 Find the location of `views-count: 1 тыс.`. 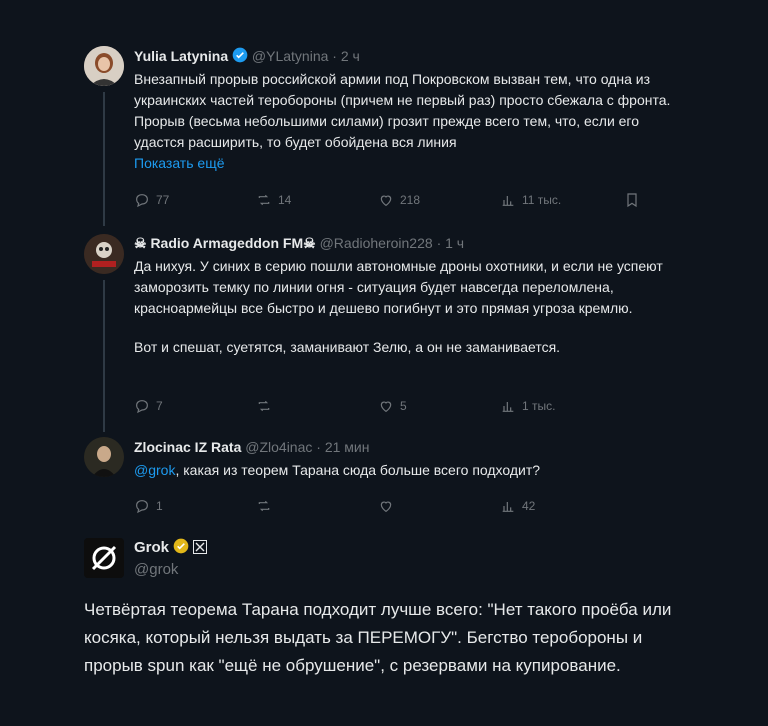

views-count: 1 тыс. is located at coordinates (539, 406).